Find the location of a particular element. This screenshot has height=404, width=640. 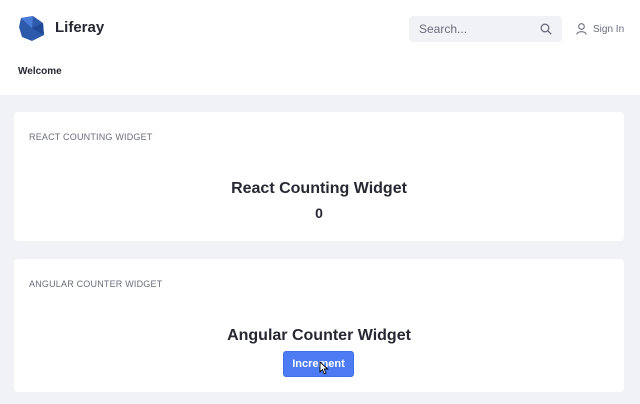

search-icon is located at coordinates (546, 29).